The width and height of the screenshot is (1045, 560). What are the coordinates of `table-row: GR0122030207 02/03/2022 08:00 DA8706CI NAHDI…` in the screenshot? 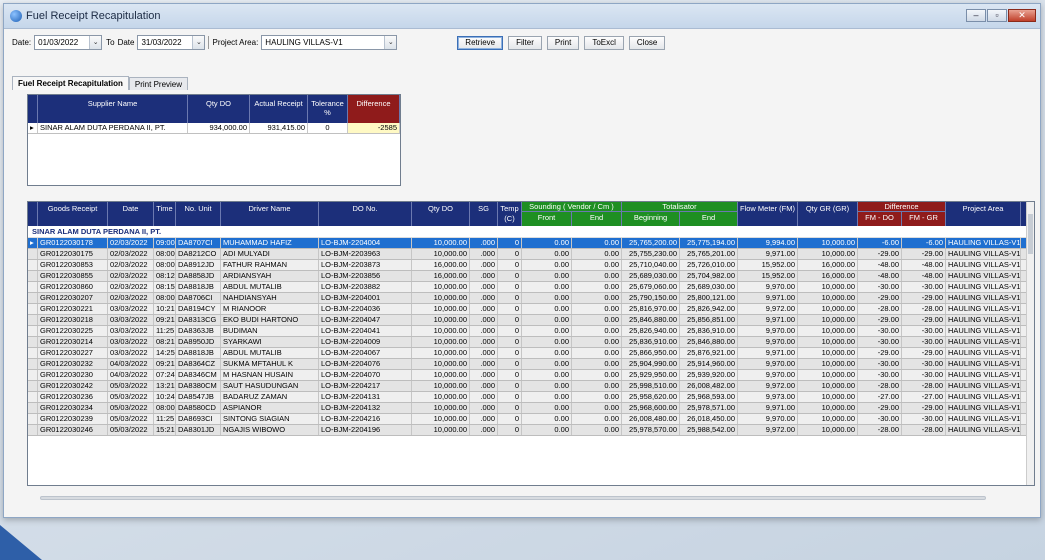 It's located at (531, 298).